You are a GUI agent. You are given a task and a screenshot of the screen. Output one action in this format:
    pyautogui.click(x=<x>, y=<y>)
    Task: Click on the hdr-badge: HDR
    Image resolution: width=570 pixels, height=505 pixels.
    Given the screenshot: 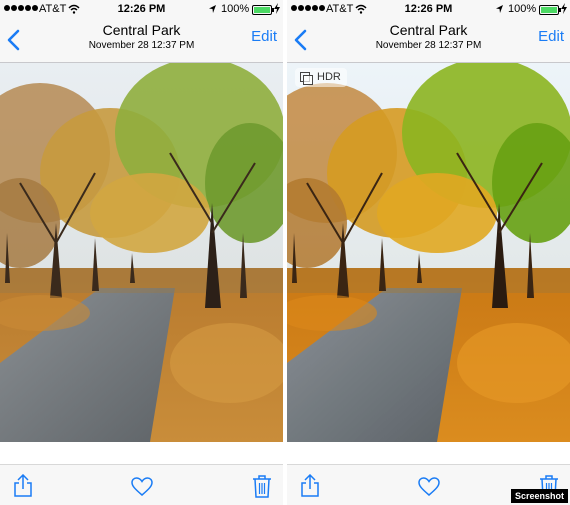 What is the action you would take?
    pyautogui.click(x=321, y=77)
    